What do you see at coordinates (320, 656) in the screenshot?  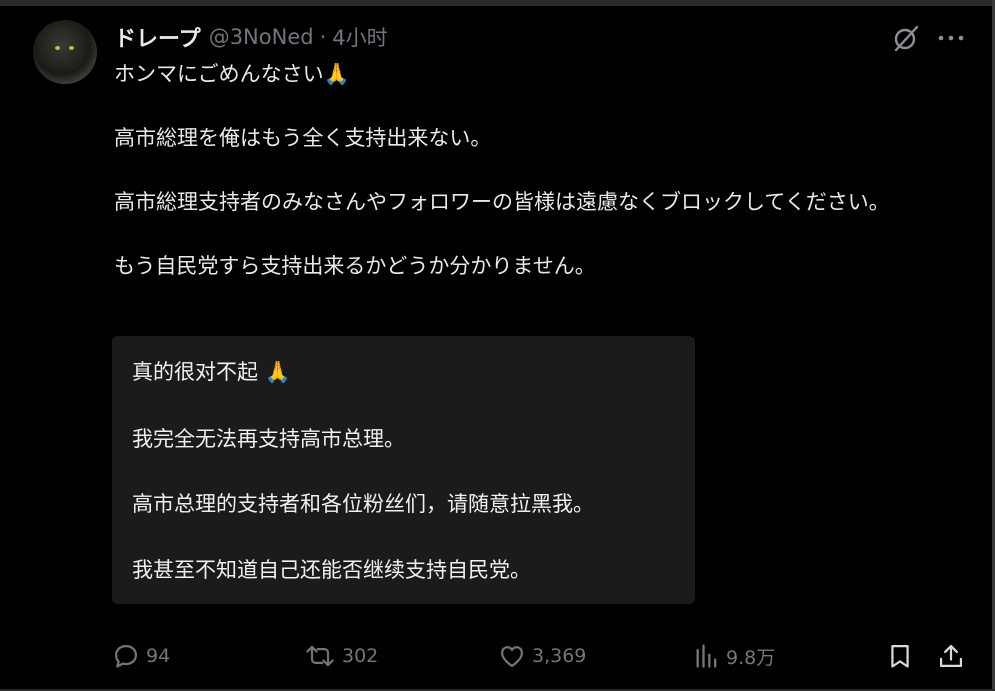 I see `repost-icon` at bounding box center [320, 656].